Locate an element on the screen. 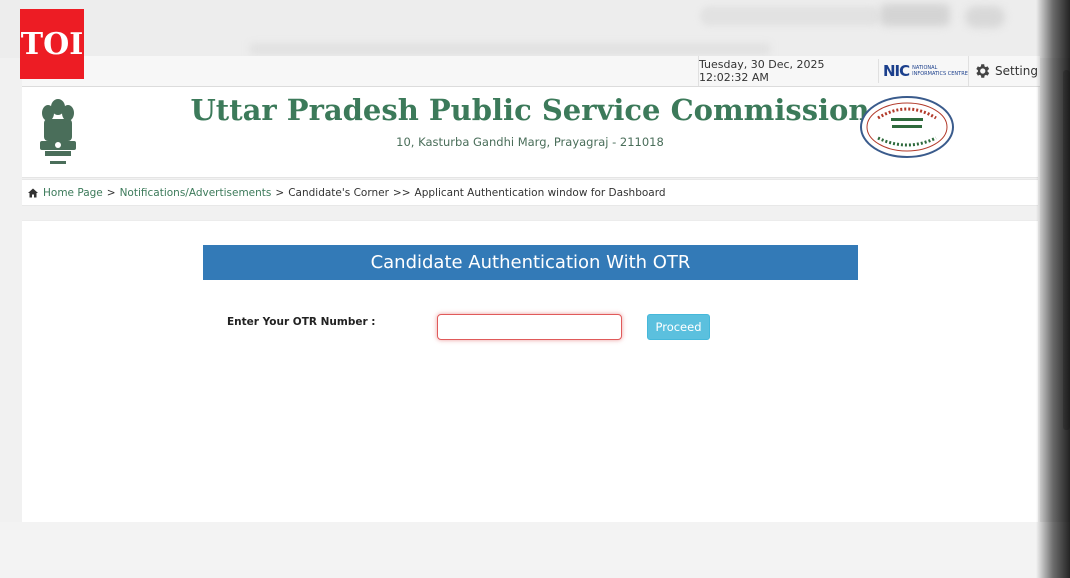 The image size is (1070, 578). proceed-button: Proceed is located at coordinates (678, 327).